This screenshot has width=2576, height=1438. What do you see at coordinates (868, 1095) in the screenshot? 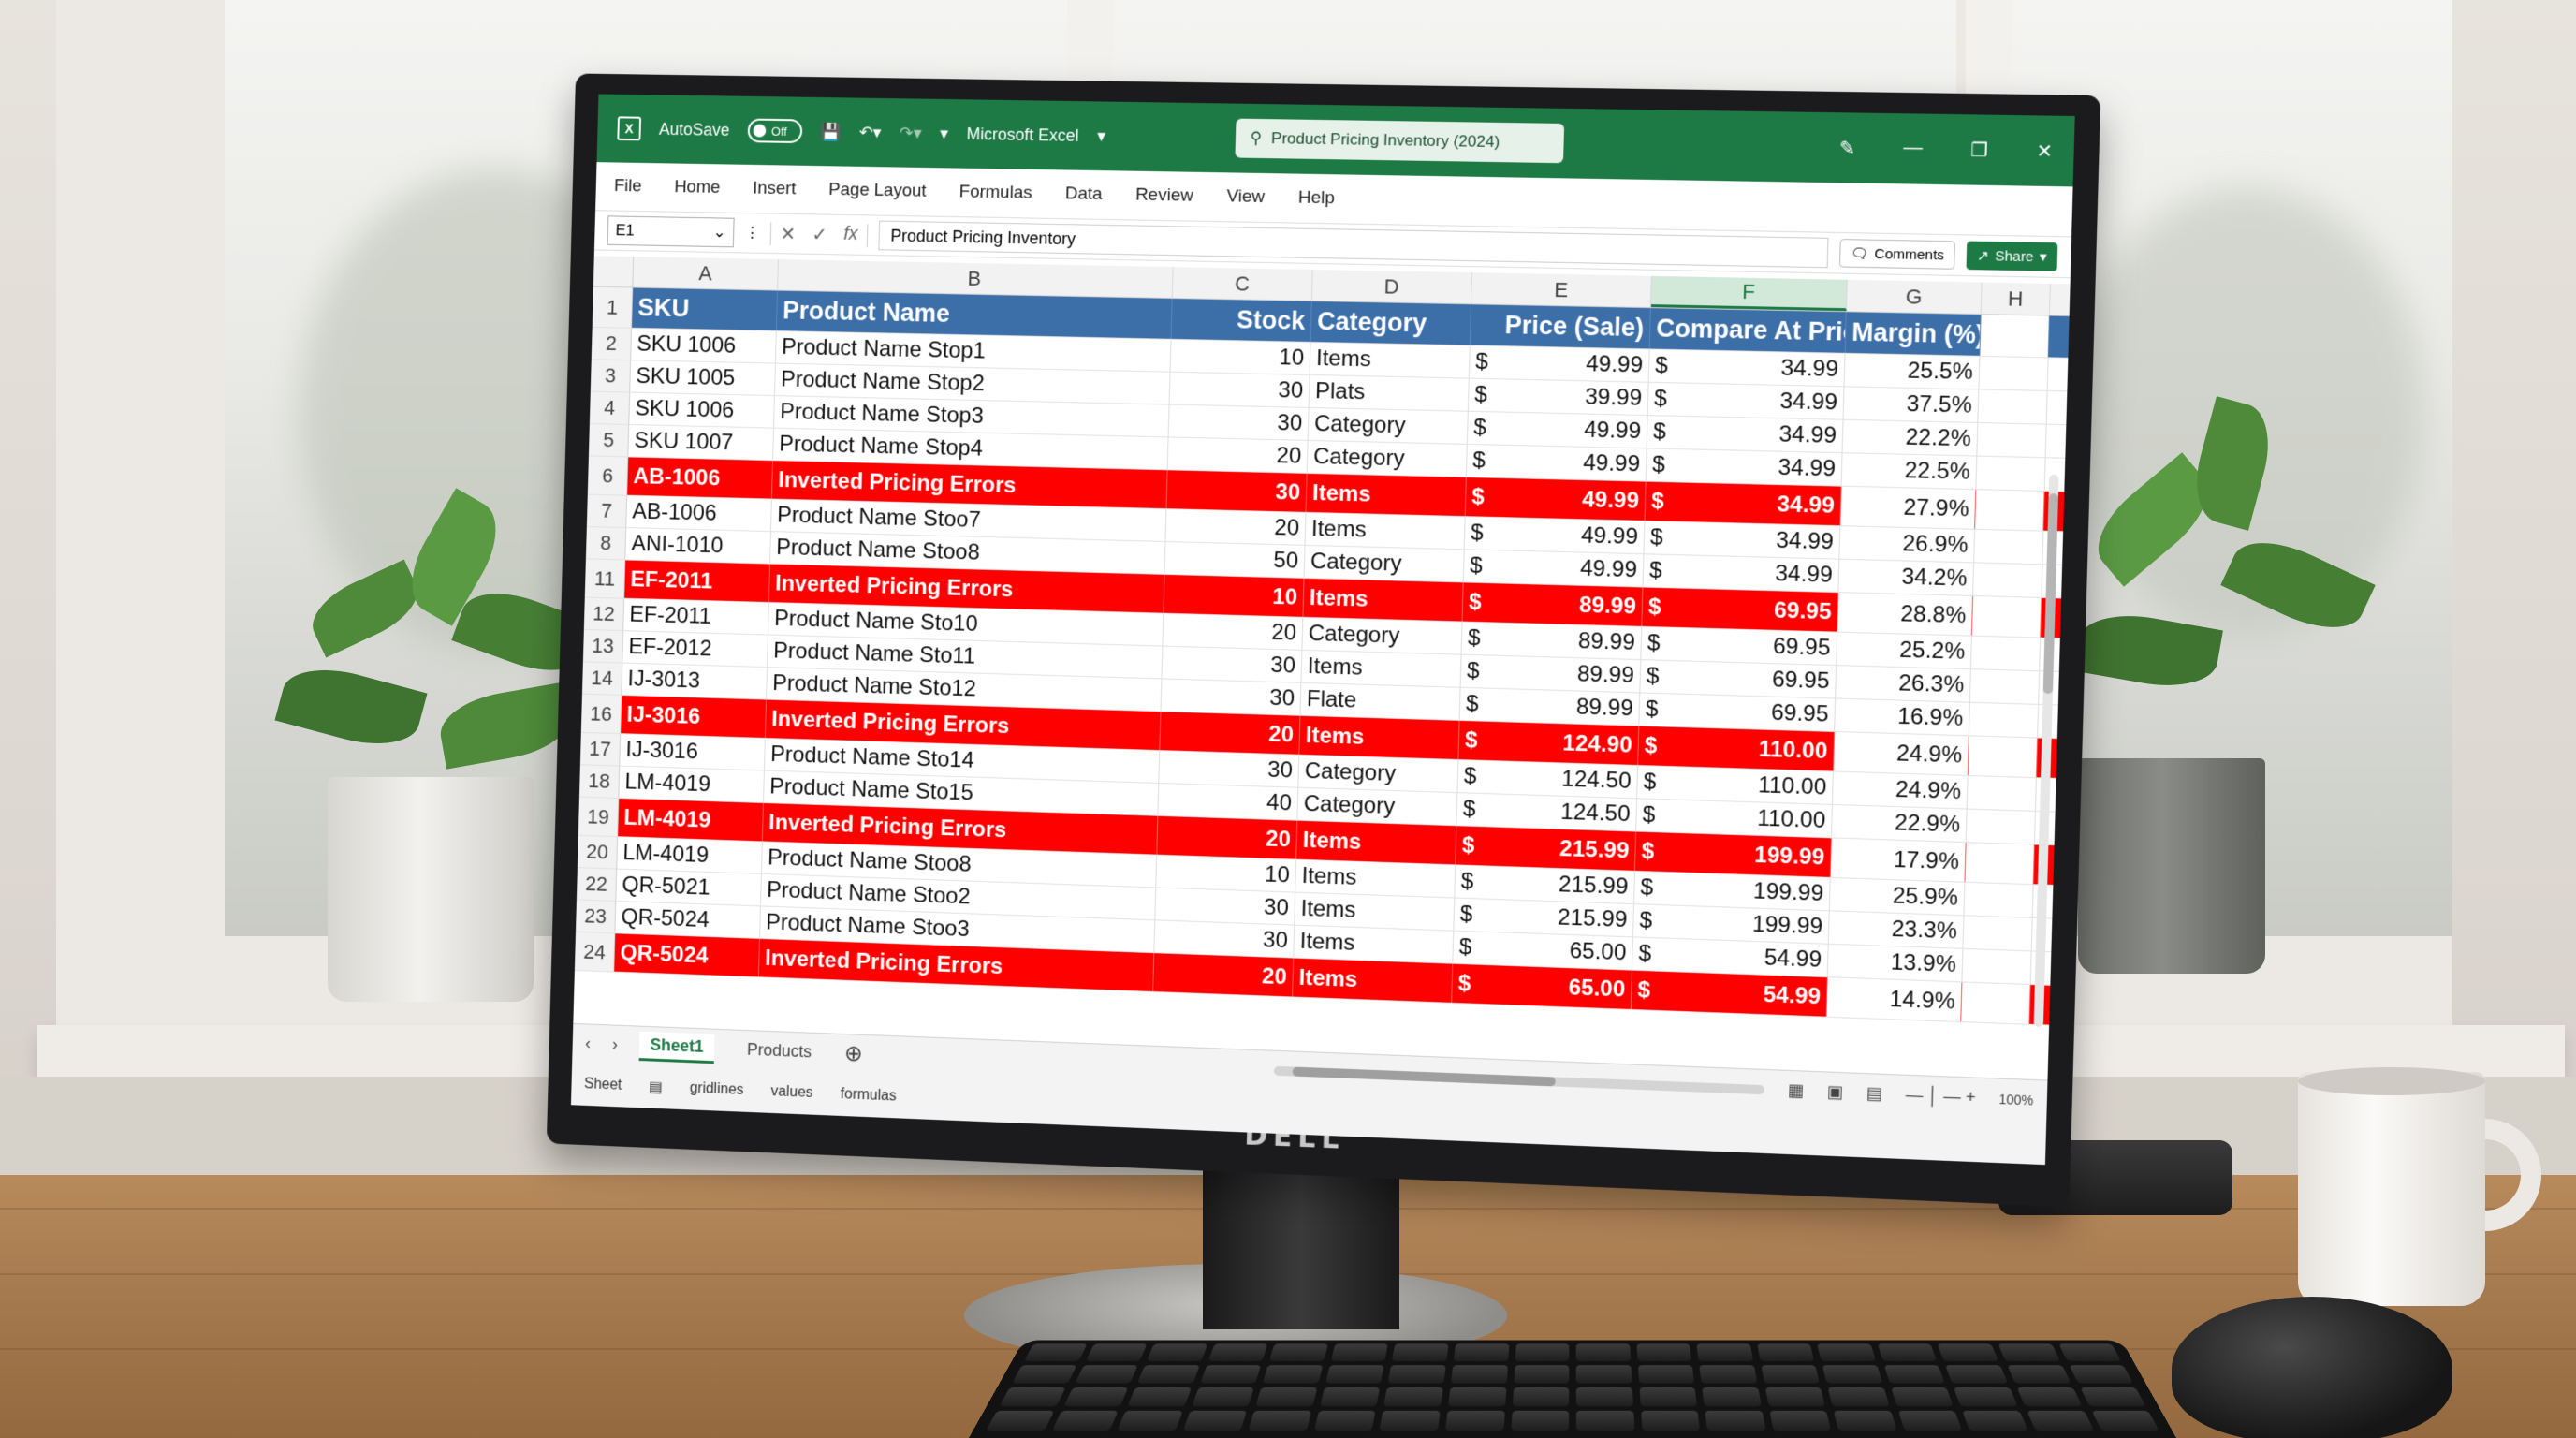
I see `status-formulas: formulas` at bounding box center [868, 1095].